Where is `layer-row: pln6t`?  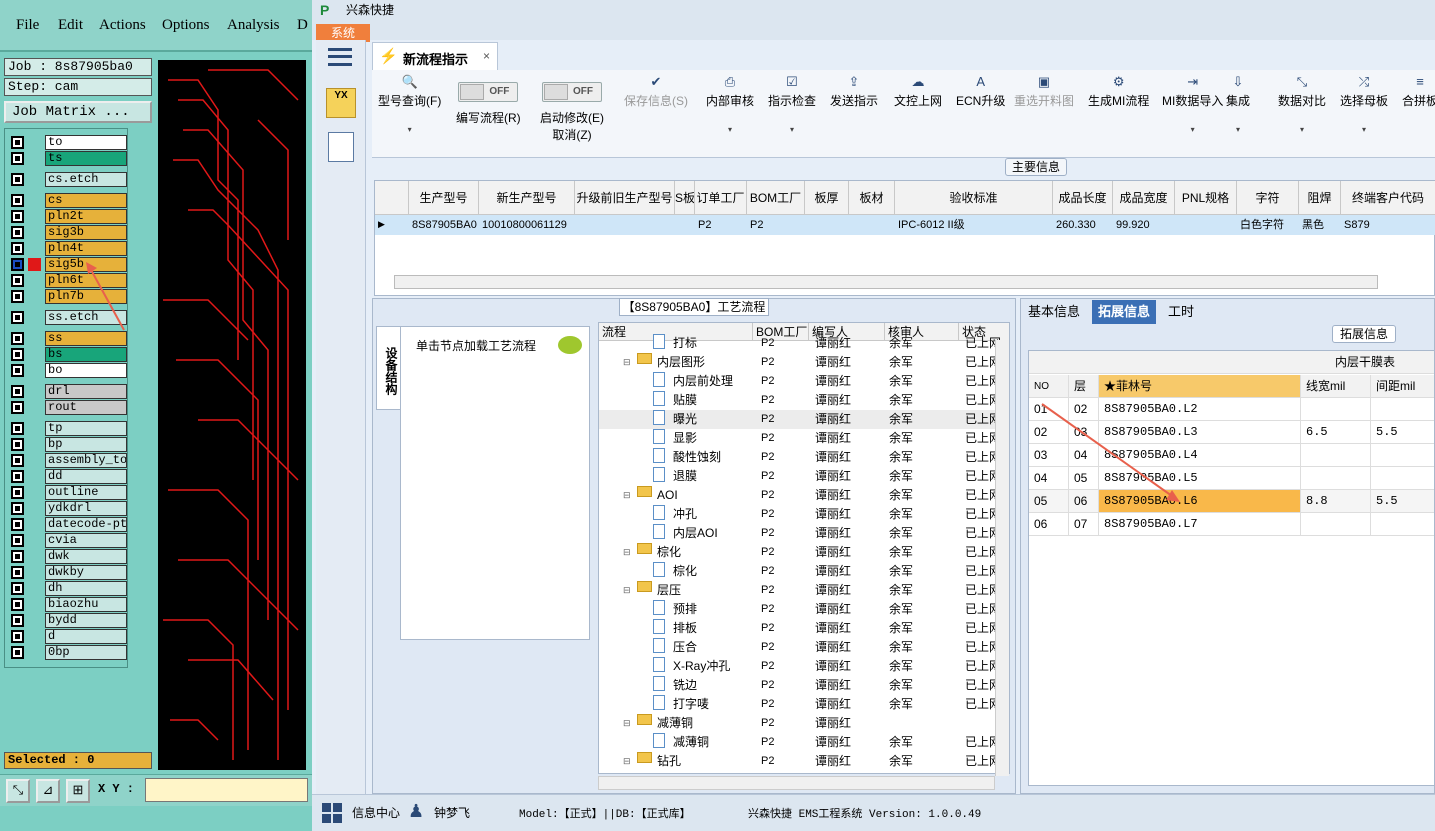
layer-row: pln6t is located at coordinates (68, 280).